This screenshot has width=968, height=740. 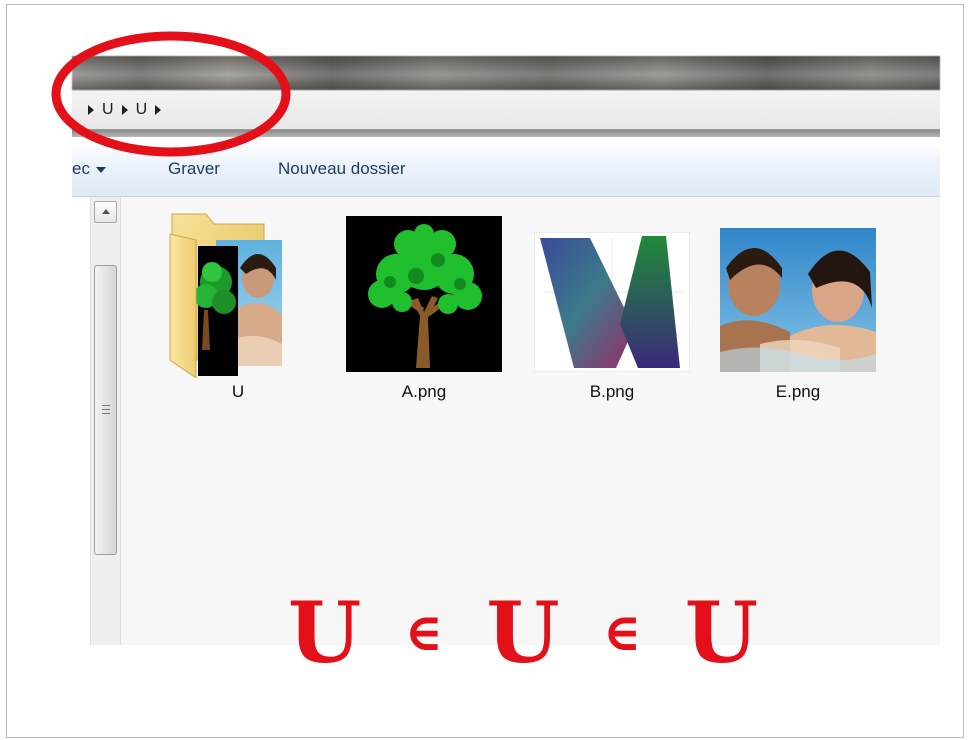 I want to click on tree-image, so click(x=424, y=294).